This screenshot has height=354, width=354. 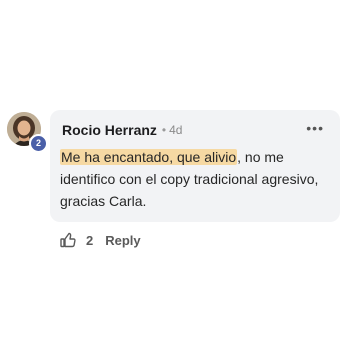 What do you see at coordinates (100, 240) in the screenshot?
I see `comment-actions: 2 Reply` at bounding box center [100, 240].